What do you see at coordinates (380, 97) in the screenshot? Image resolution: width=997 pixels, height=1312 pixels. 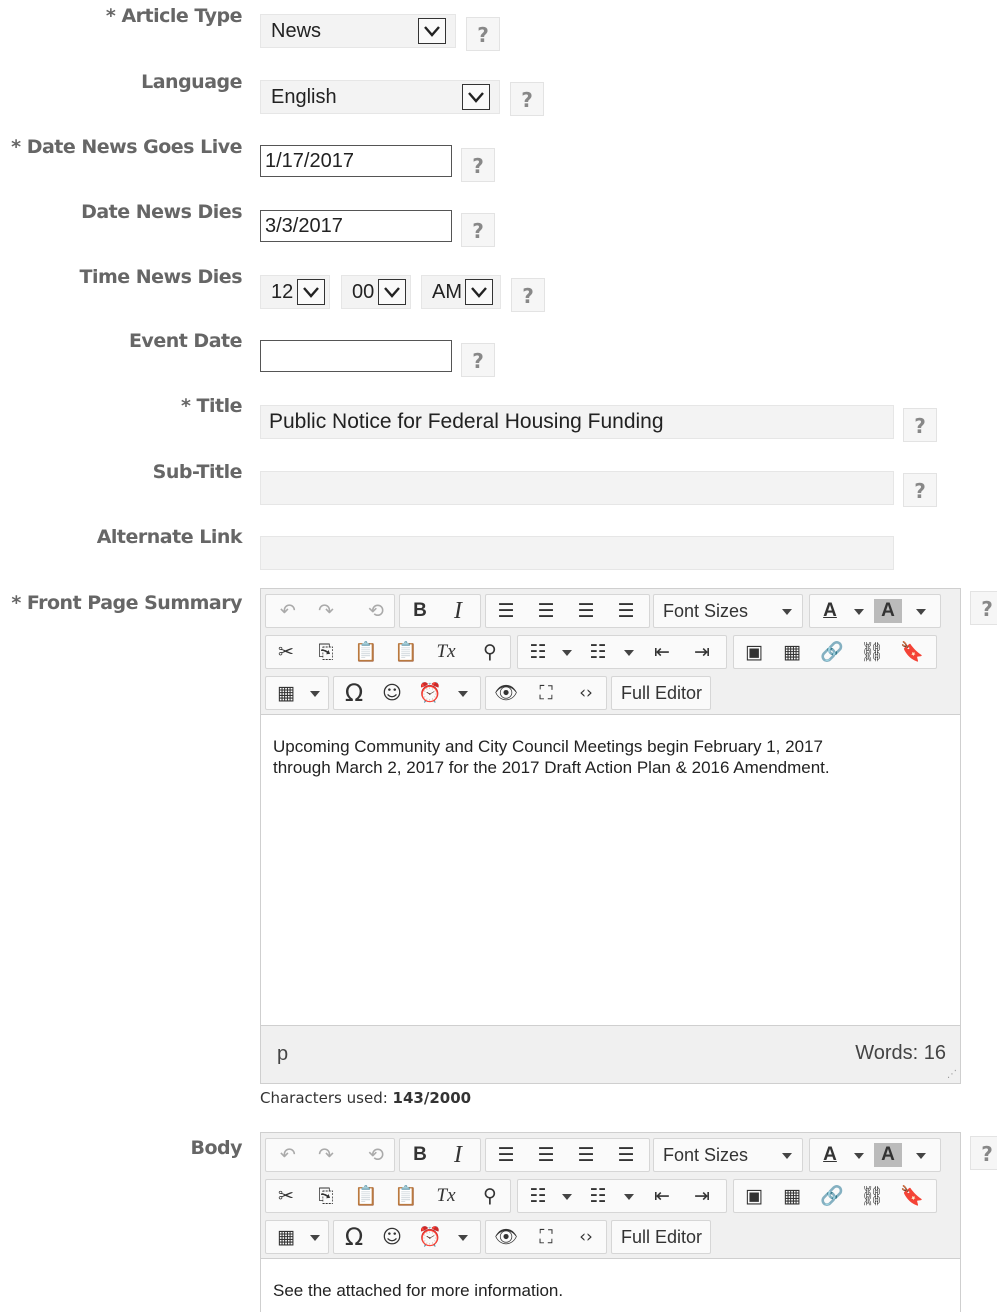 I see `language-select: English` at bounding box center [380, 97].